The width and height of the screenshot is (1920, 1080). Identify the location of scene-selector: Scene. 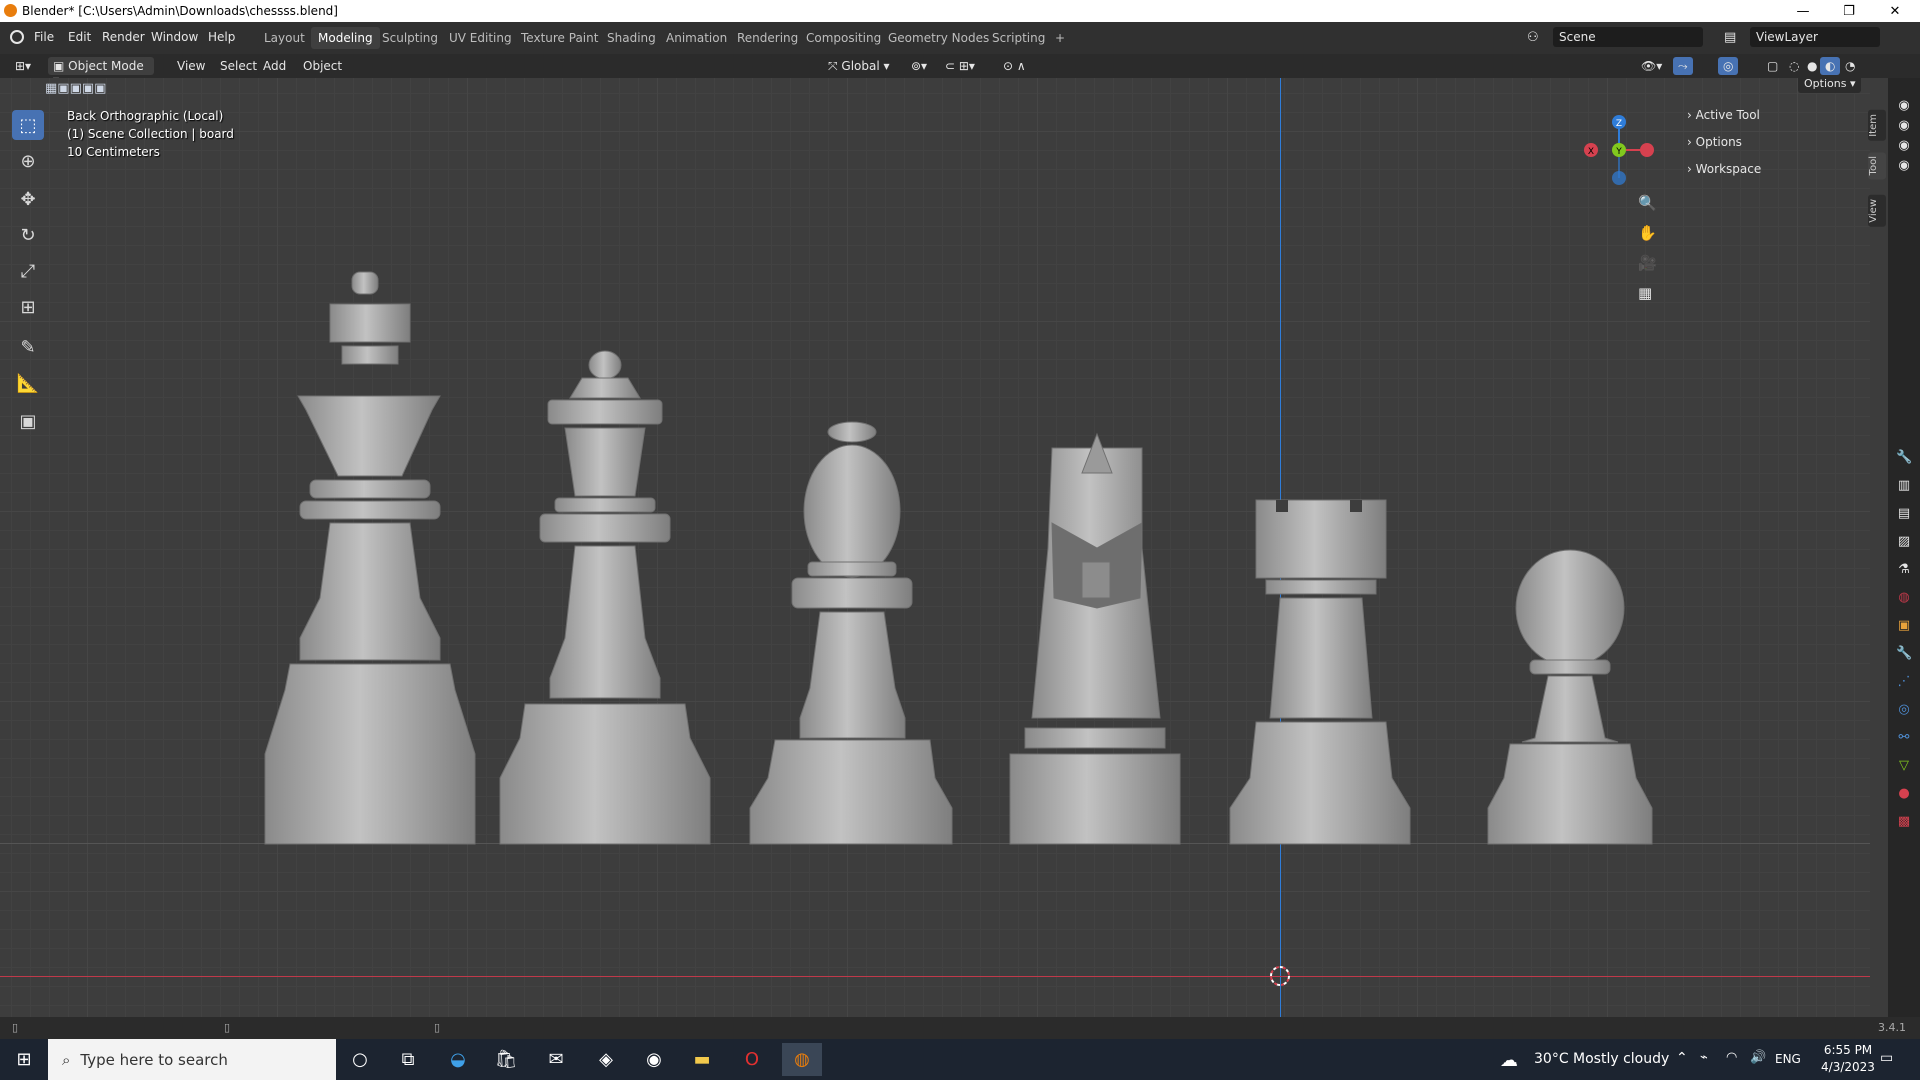
(1628, 37).